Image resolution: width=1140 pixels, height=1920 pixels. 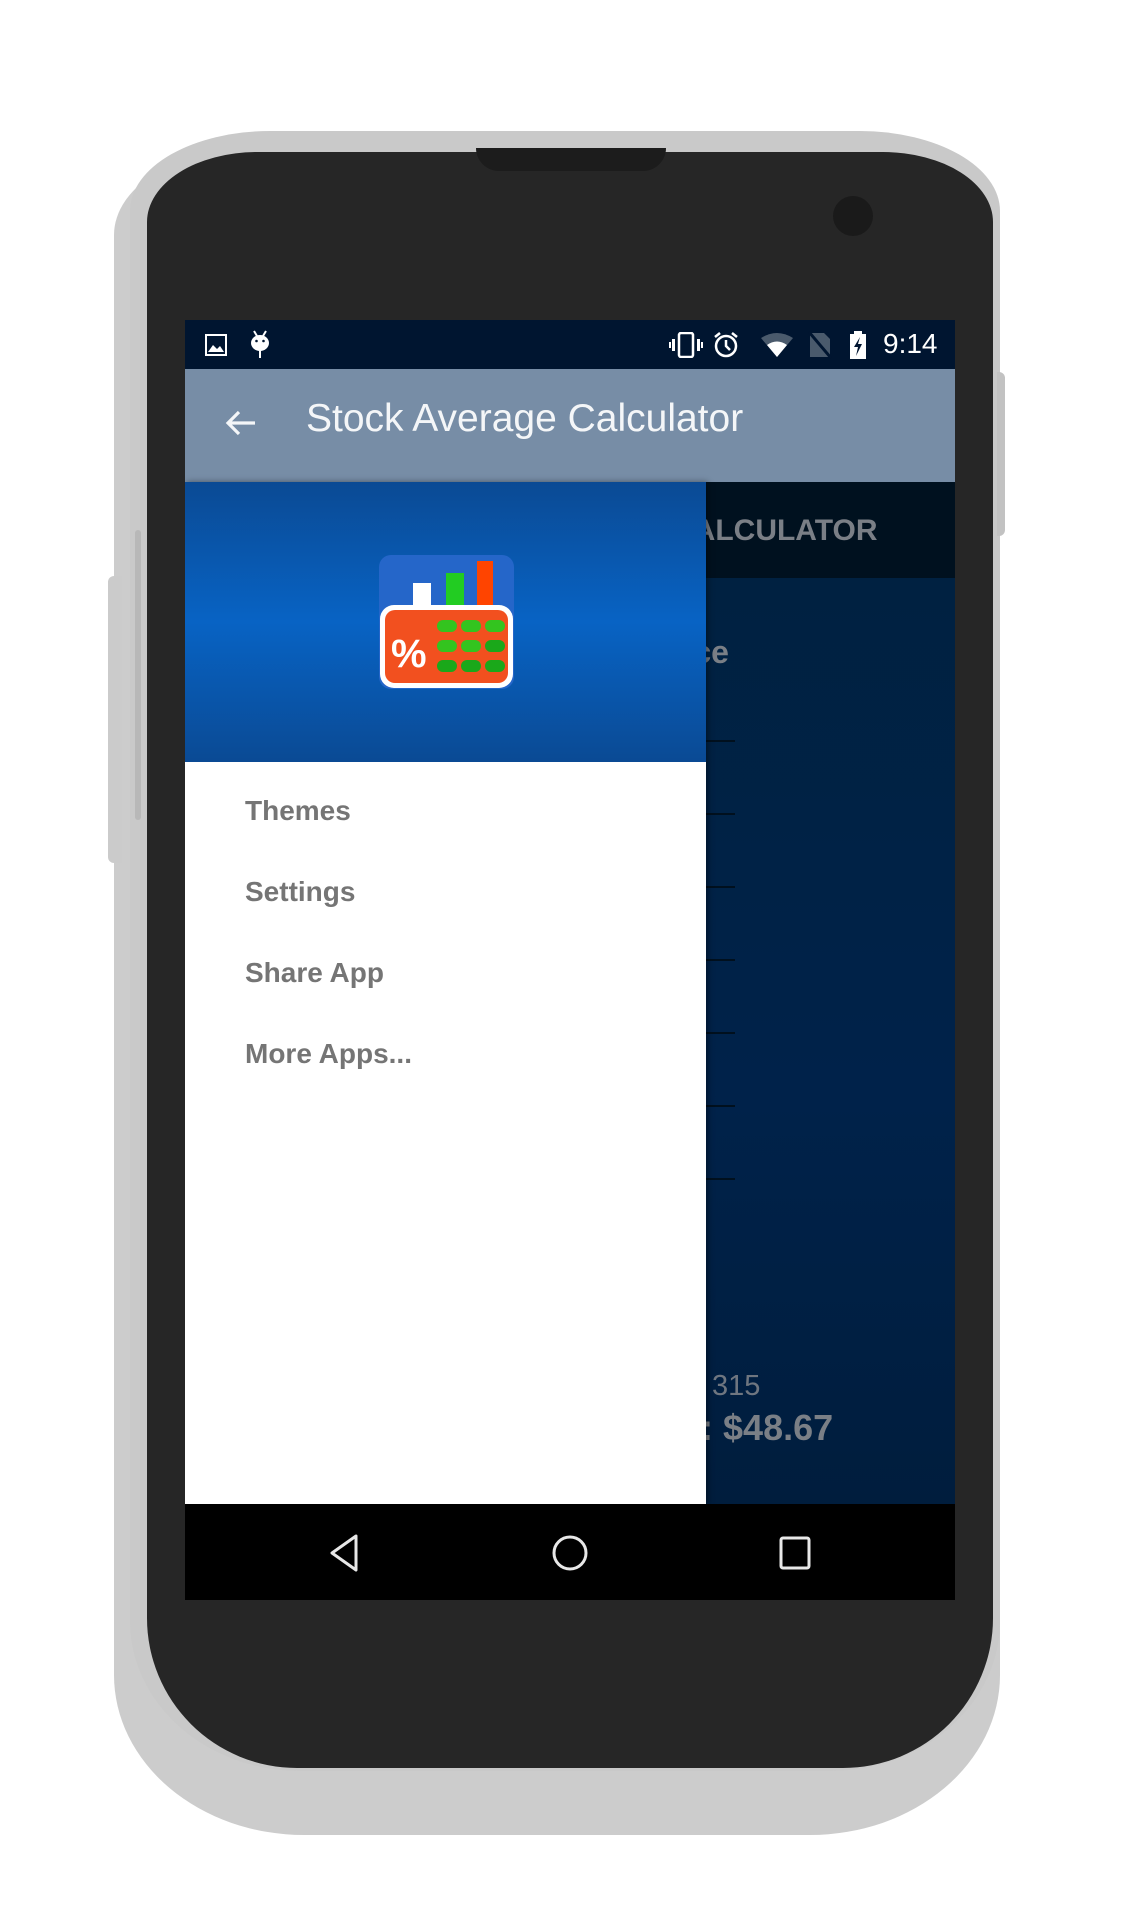 What do you see at coordinates (726, 345) in the screenshot?
I see `alarm-icon` at bounding box center [726, 345].